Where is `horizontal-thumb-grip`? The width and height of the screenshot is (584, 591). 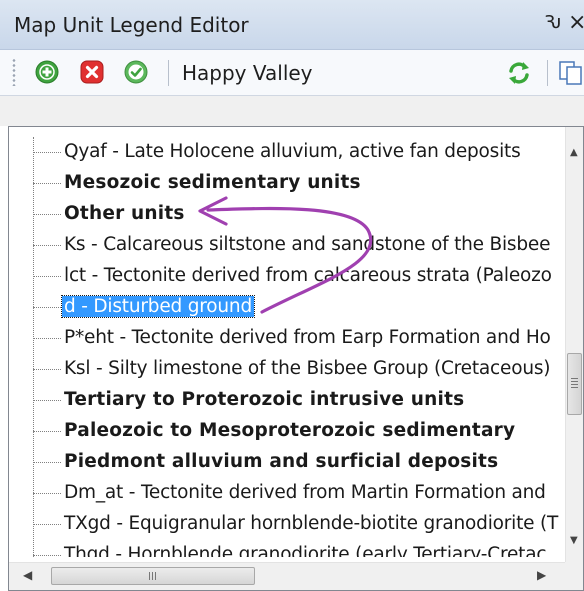
horizontal-thumb-grip is located at coordinates (153, 576).